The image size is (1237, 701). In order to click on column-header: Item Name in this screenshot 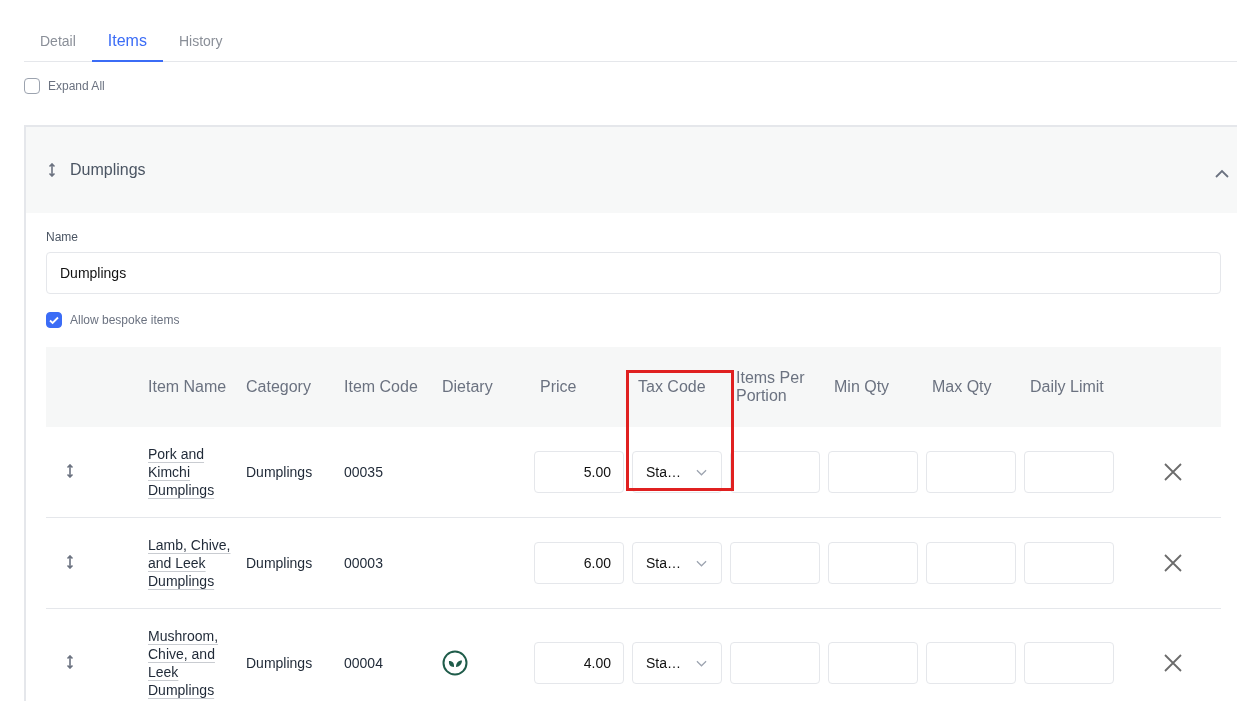, I will do `click(187, 387)`.